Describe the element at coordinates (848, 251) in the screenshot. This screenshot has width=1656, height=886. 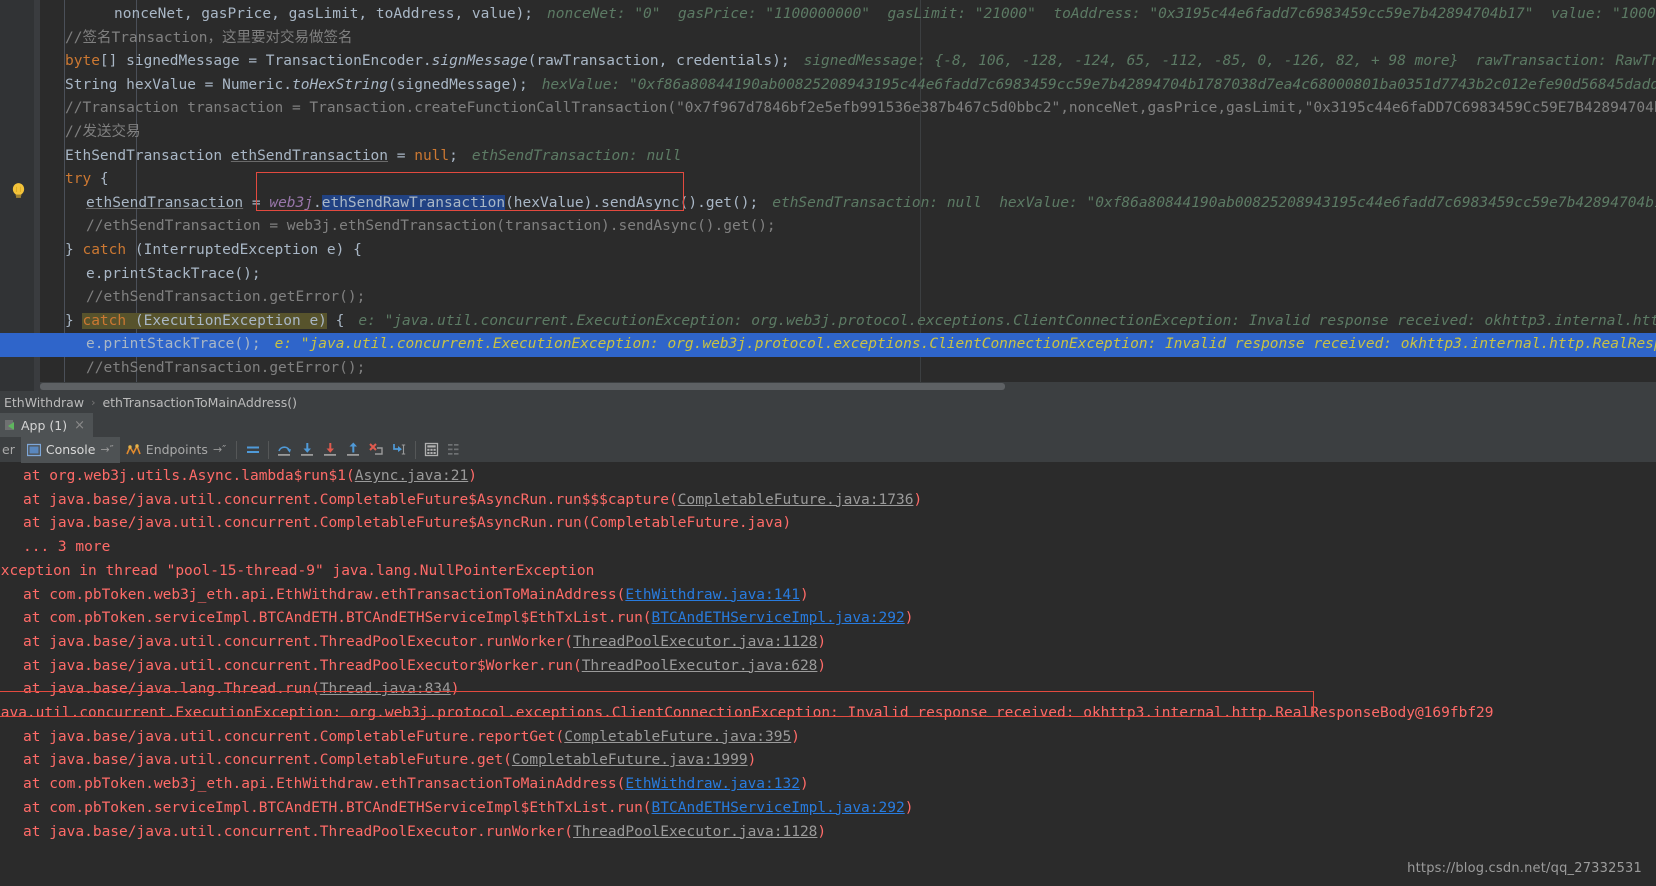
I see `code-line: } catch (InterruptedException e) {` at that location.